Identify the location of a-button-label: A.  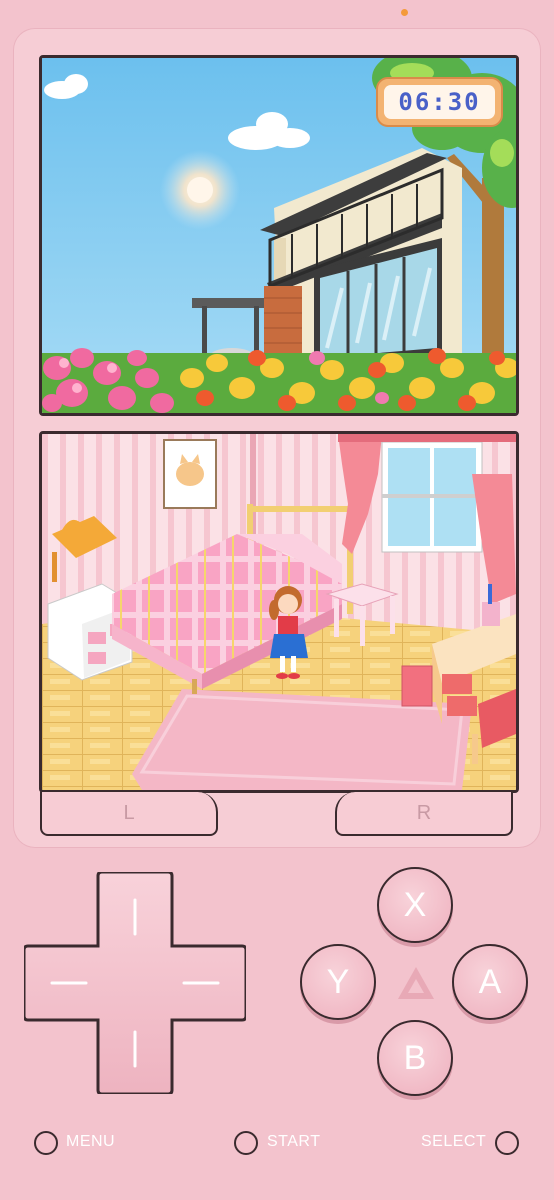
(490, 981).